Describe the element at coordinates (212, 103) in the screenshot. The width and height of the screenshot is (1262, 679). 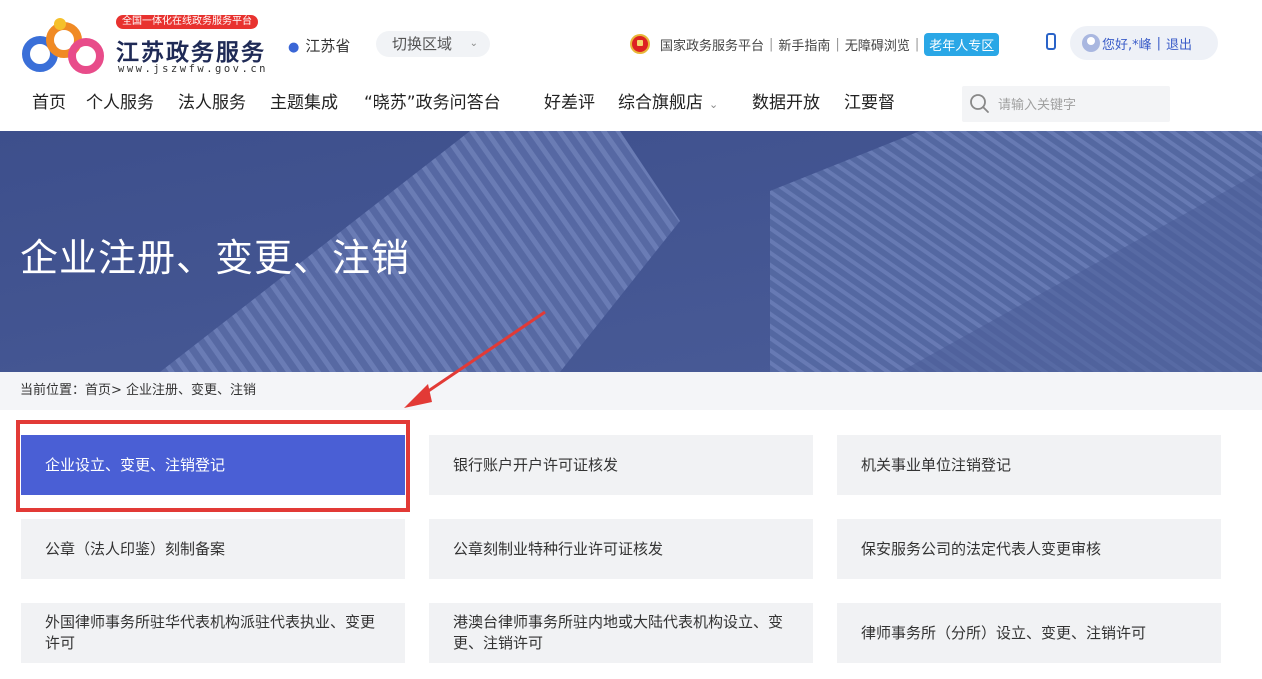
I see `nav-item-legal: 法人服务` at that location.